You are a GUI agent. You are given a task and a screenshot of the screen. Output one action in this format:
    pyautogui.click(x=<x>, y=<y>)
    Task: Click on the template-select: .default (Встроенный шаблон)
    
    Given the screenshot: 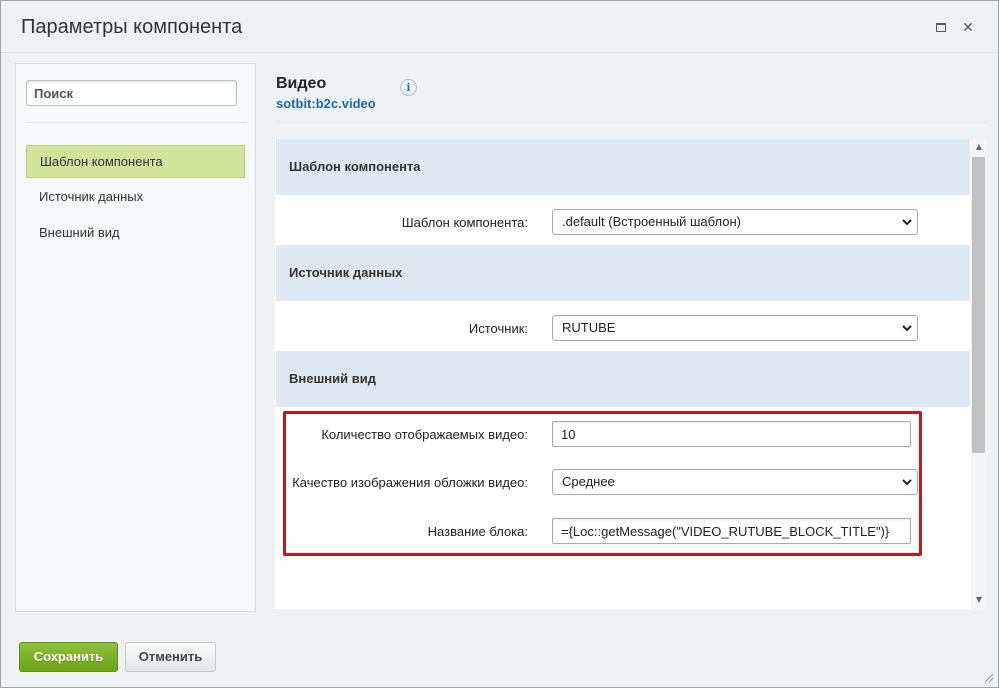 What is the action you would take?
    pyautogui.click(x=735, y=222)
    